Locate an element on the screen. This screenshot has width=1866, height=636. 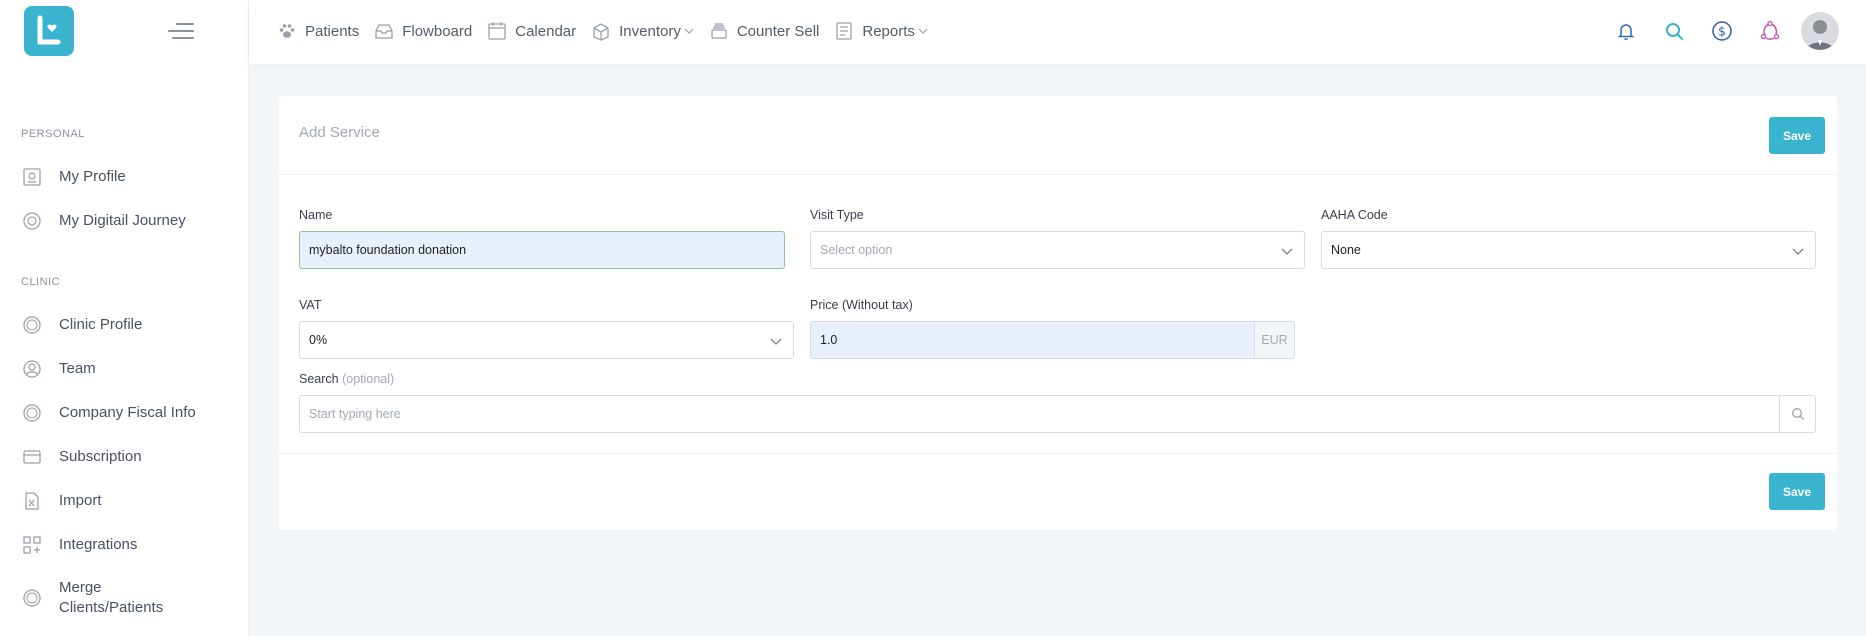
aaha-code-label: AAHA Code is located at coordinates (1354, 215).